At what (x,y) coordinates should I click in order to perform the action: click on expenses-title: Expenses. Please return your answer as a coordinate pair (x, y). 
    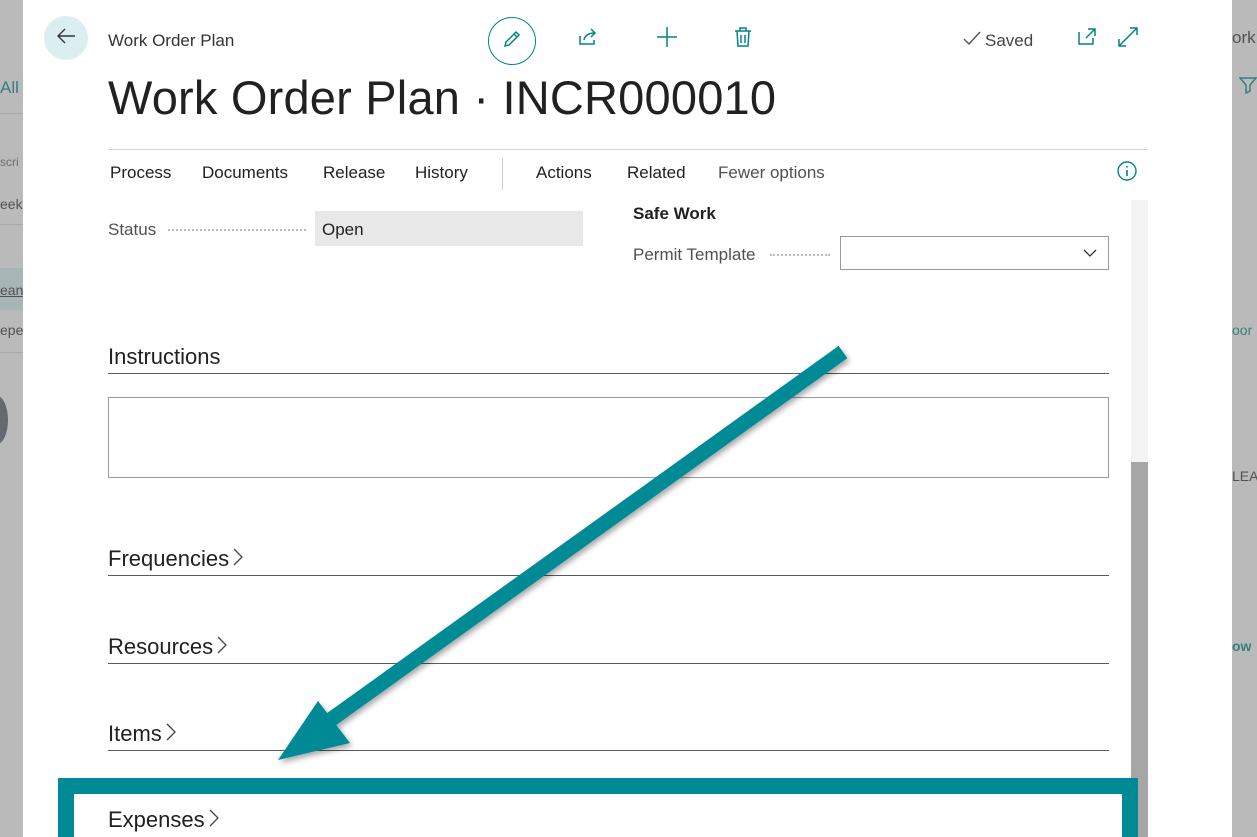
    Looking at the image, I should click on (163, 820).